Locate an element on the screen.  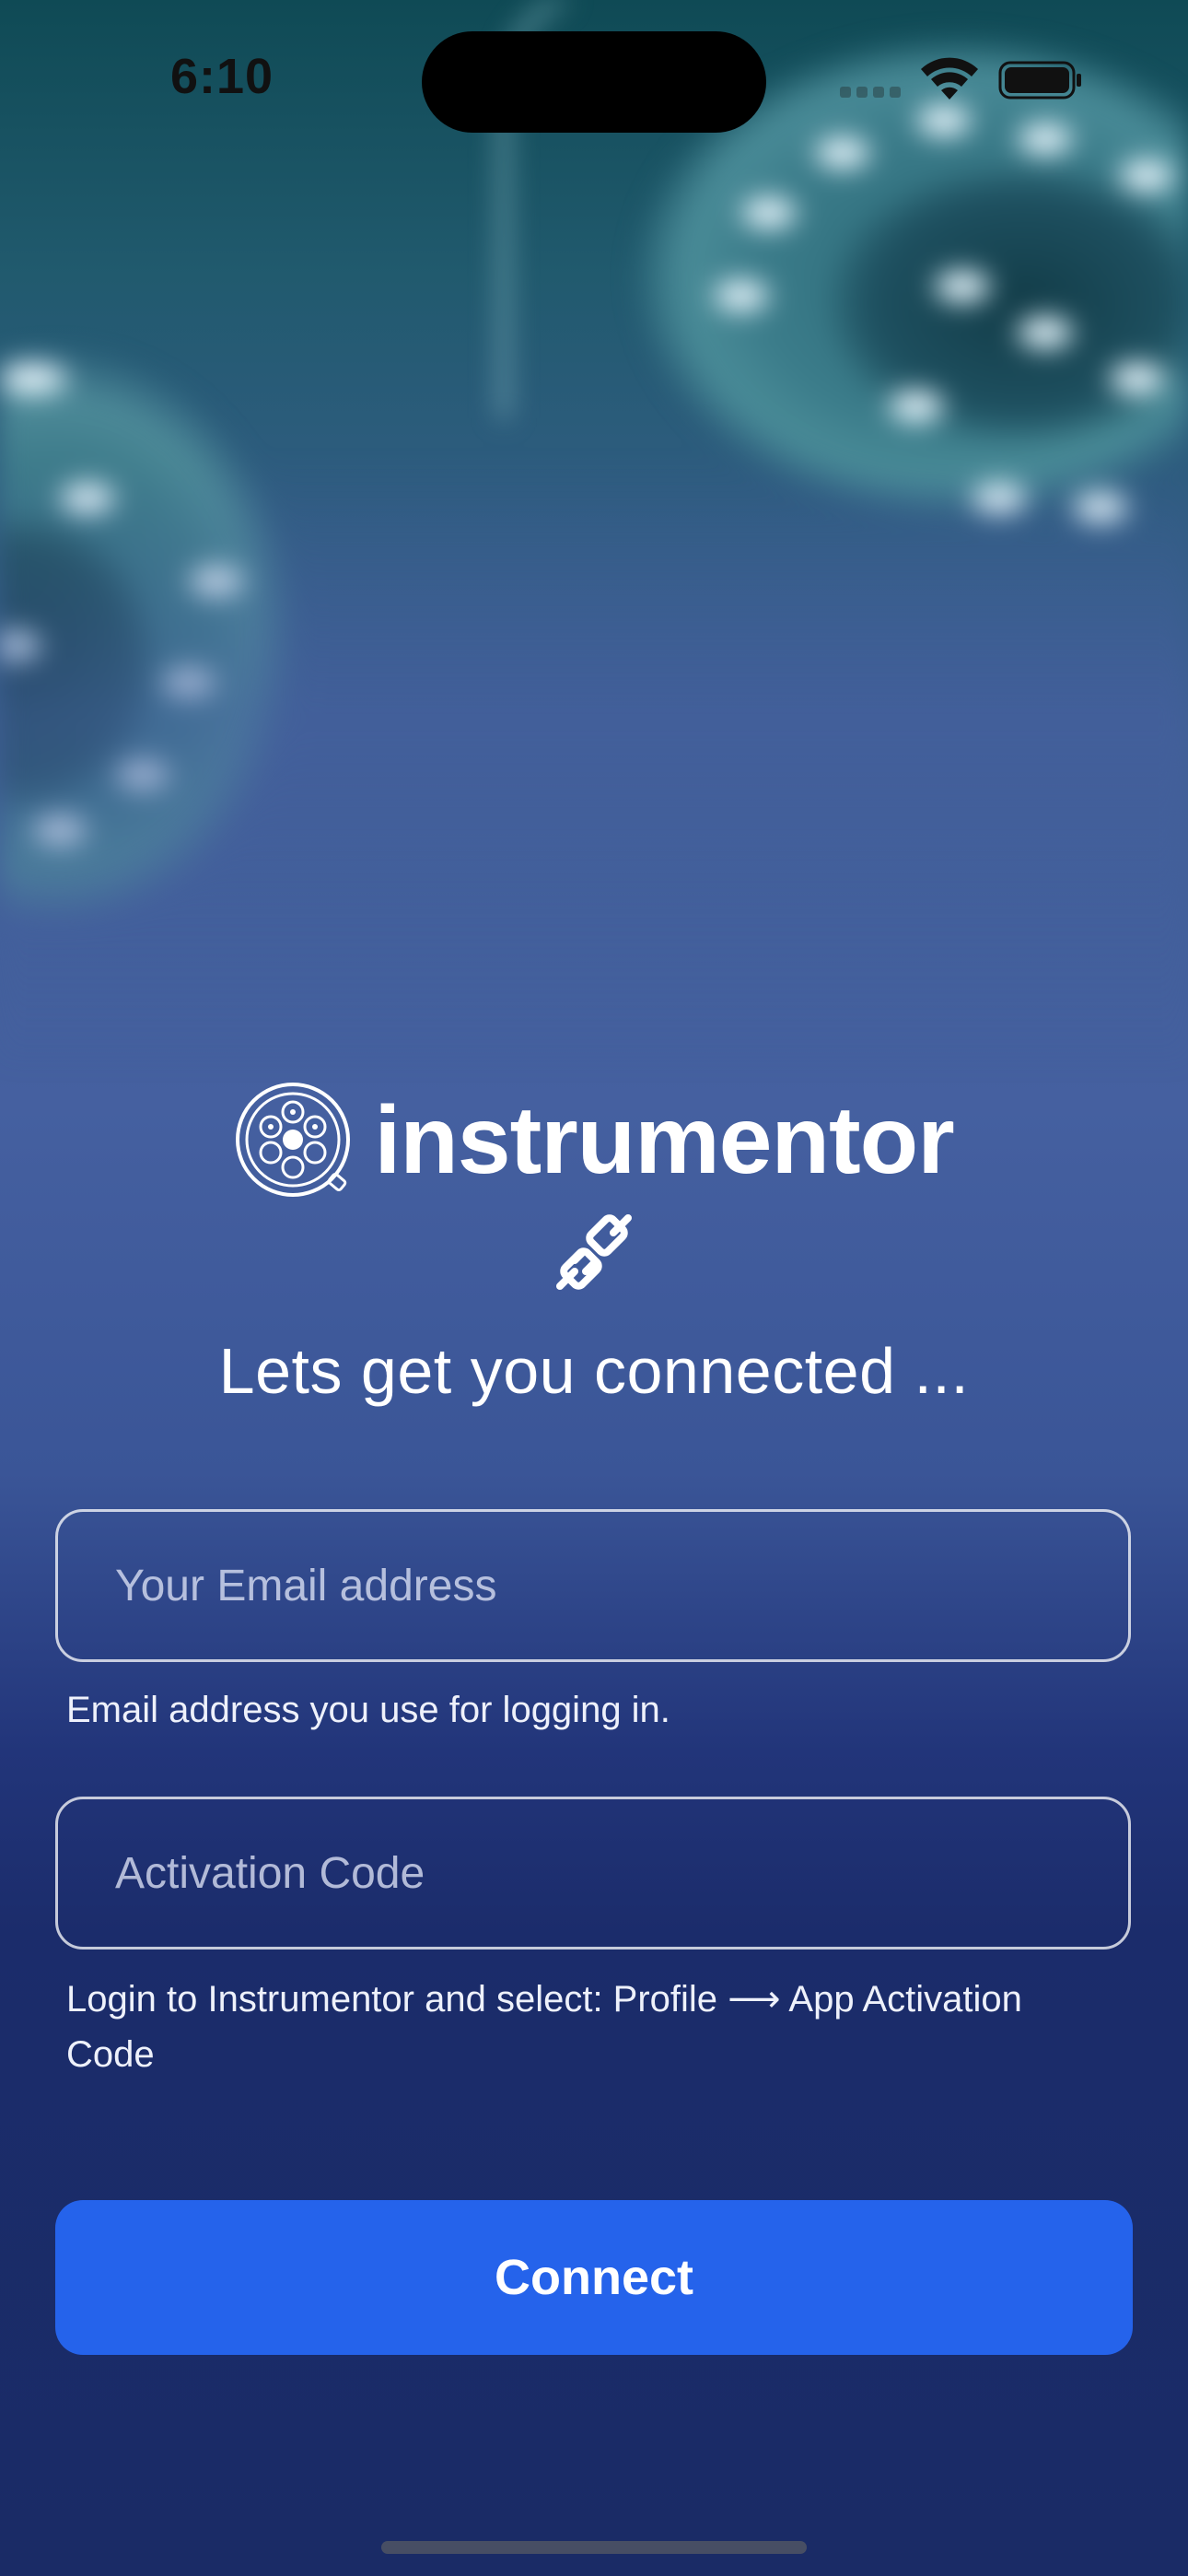
plug-icon is located at coordinates (594, 1252).